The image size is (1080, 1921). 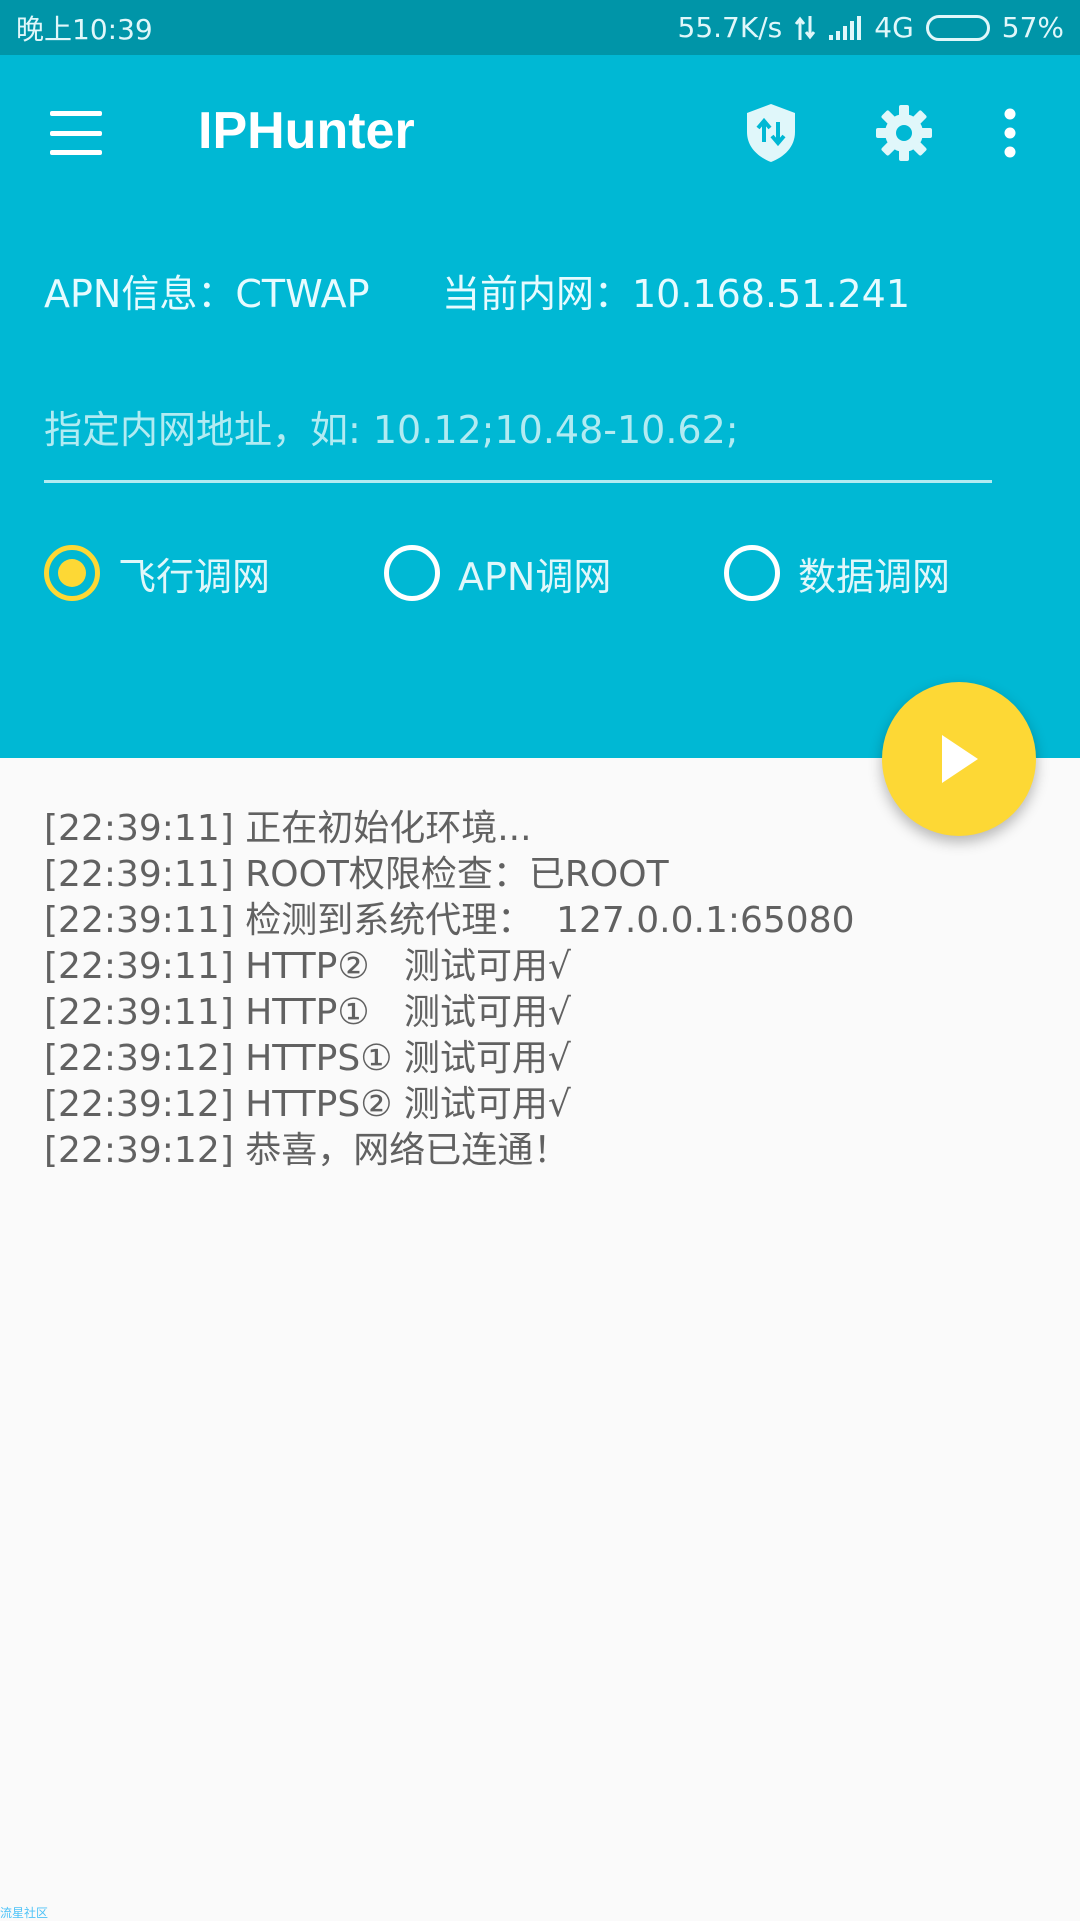 I want to click on watermark: 流星社区, so click(x=24, y=1913).